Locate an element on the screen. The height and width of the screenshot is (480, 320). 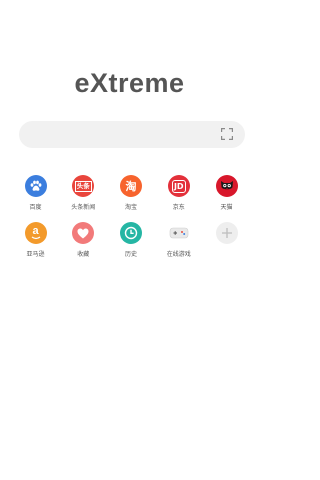
heart-icon is located at coordinates (83, 233).